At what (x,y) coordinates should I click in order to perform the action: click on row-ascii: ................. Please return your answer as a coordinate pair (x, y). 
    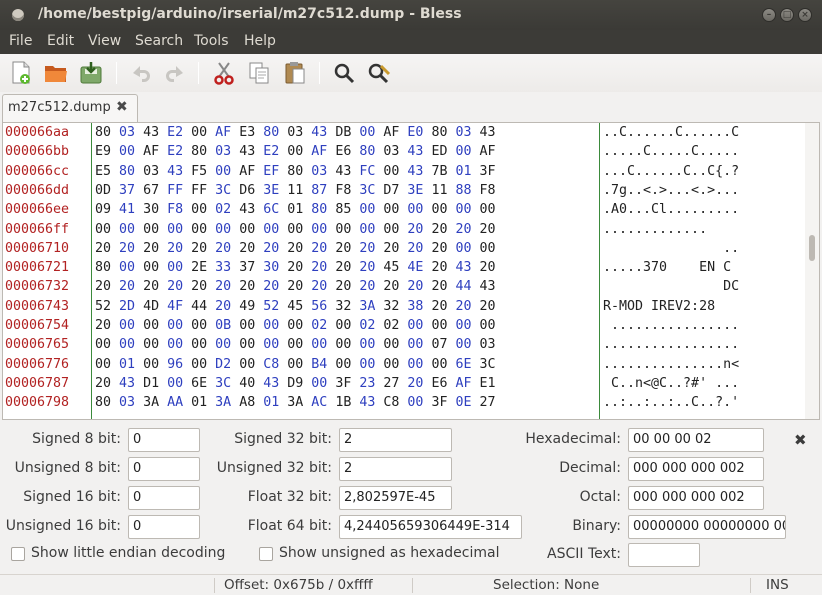
    Looking at the image, I should click on (671, 325).